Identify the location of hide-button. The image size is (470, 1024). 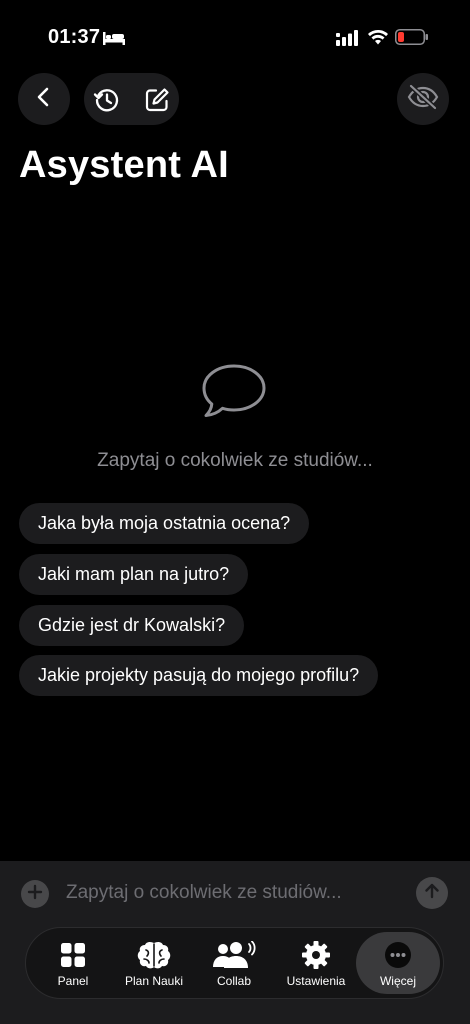
(423, 99).